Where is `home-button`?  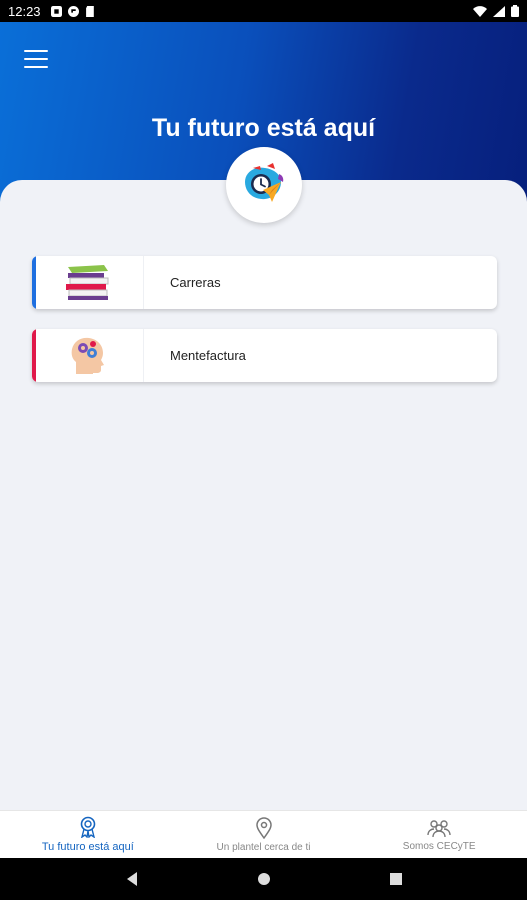 home-button is located at coordinates (264, 879).